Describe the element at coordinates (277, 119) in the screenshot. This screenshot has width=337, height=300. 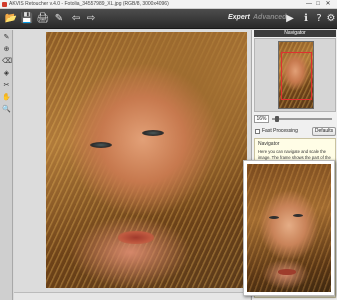
I see `zoom-slider-handle` at that location.